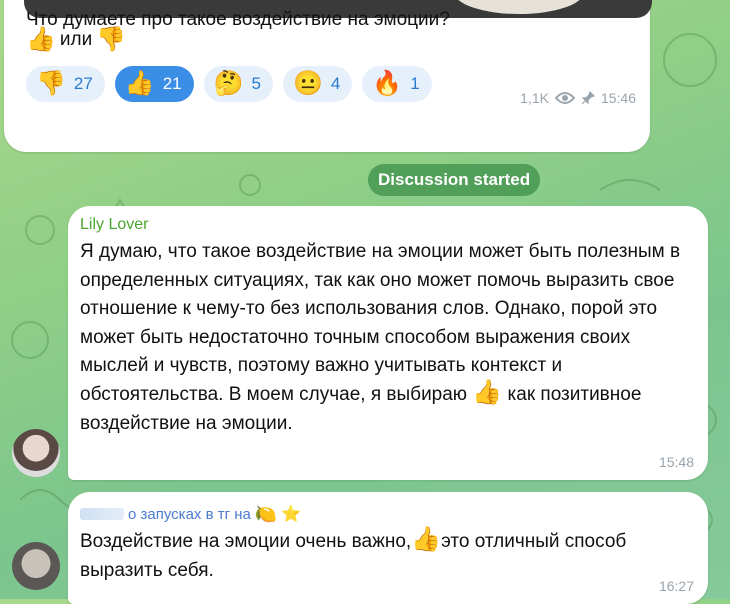  What do you see at coordinates (335, 83) in the screenshot?
I see `reaction-count: 4` at bounding box center [335, 83].